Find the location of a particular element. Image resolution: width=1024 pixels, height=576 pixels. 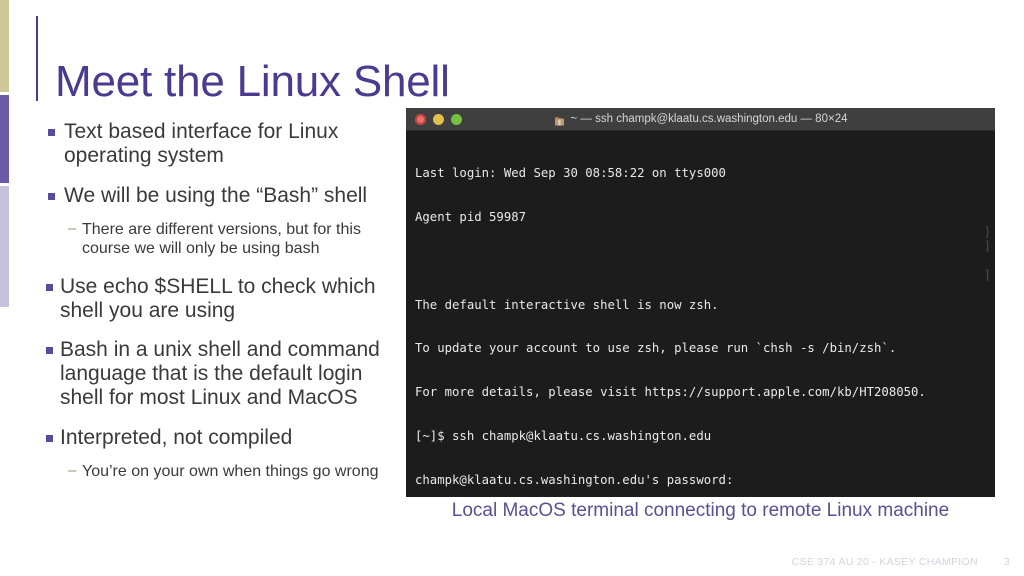

bullet-item-2: We will be using the “Bash” shell is located at coordinates (216, 196).